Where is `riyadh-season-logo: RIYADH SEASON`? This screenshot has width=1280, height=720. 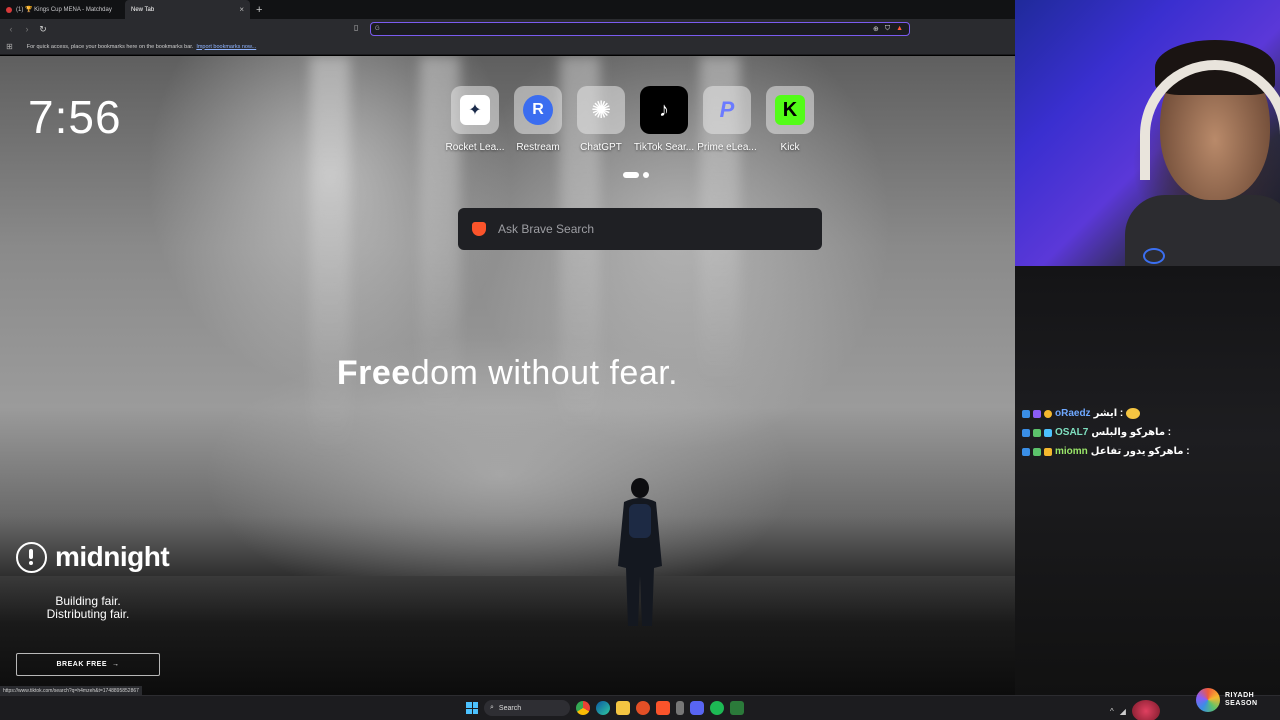
riyadh-season-logo: RIYADH SEASON is located at coordinates (1227, 700).